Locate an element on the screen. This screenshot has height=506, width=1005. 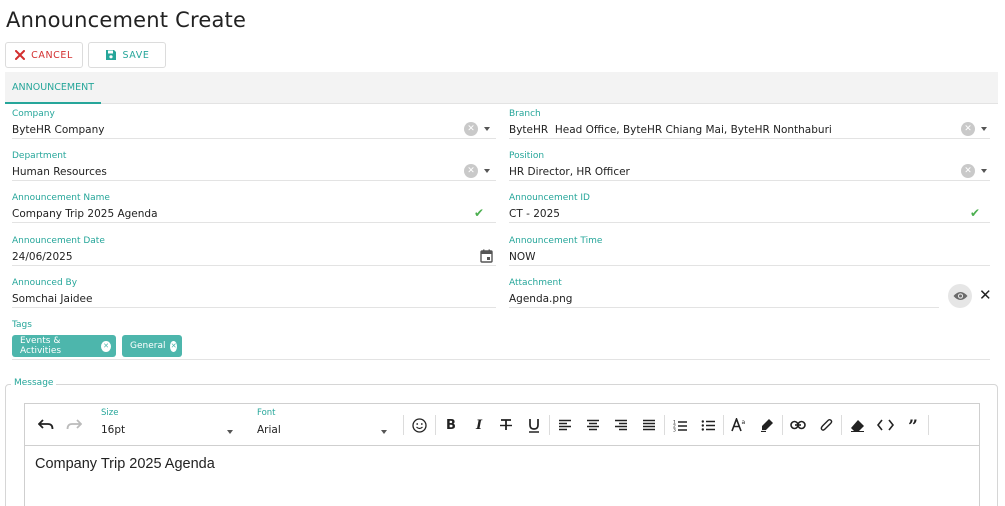
redo-icon is located at coordinates (74, 425).